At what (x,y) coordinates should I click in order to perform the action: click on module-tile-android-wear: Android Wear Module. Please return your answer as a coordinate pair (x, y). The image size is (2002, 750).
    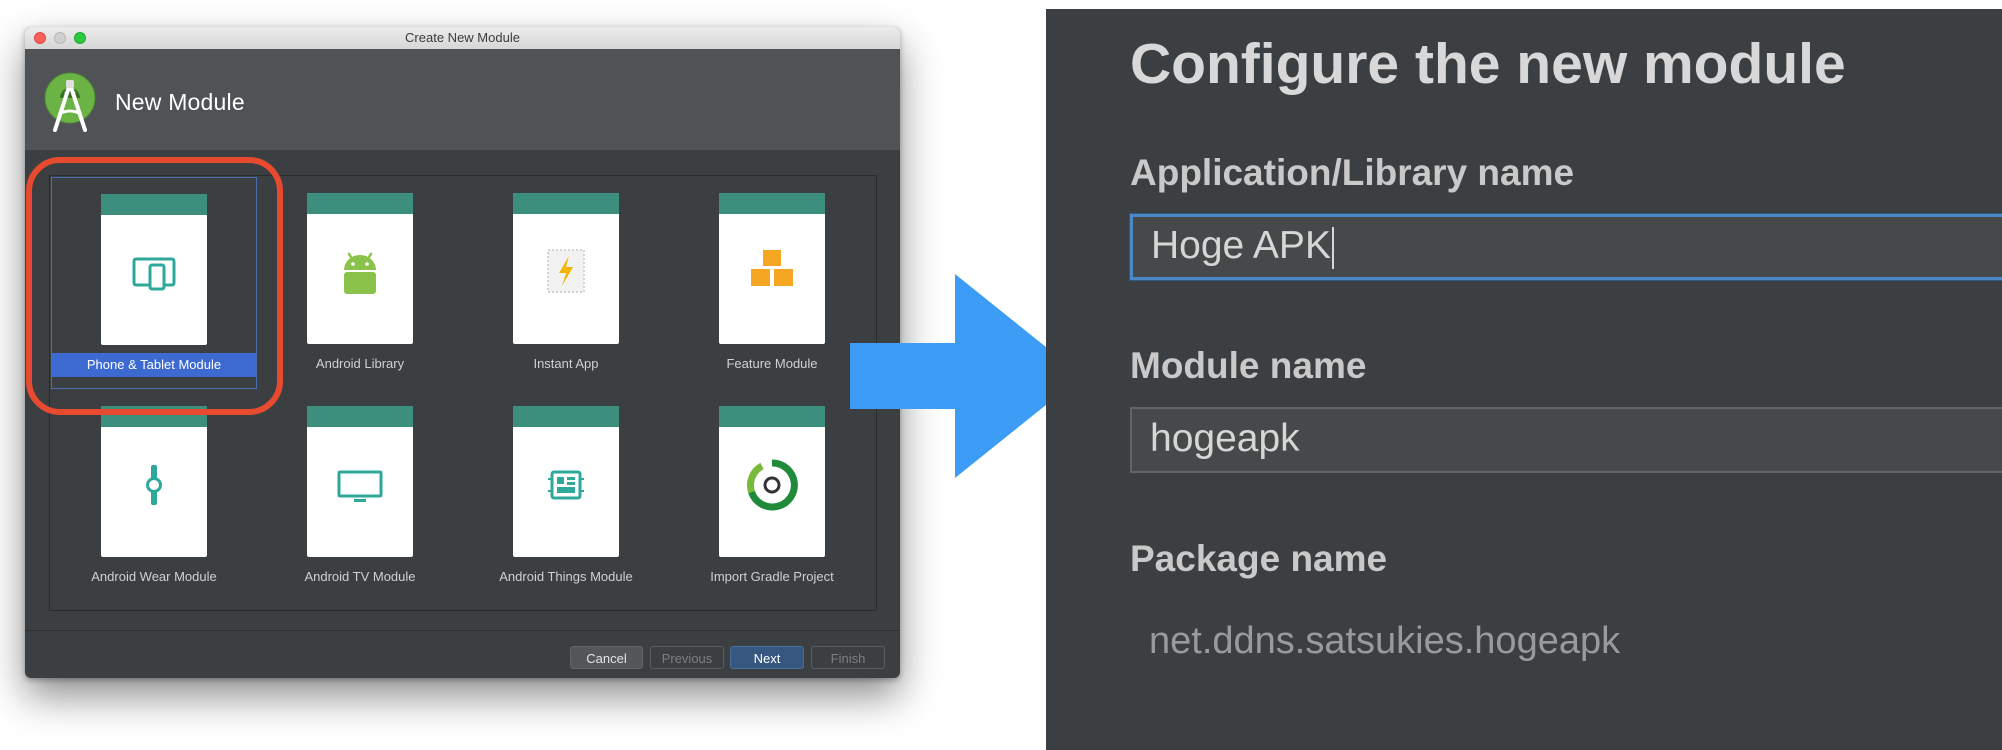
    Looking at the image, I should click on (154, 496).